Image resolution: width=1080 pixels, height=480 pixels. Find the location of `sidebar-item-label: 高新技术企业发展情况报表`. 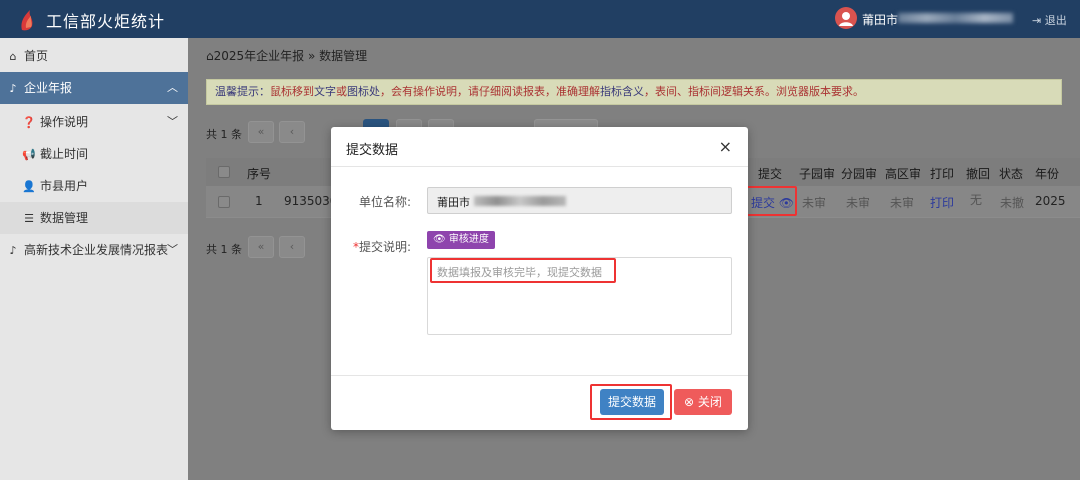

sidebar-item-label: 高新技术企业发展情况报表 is located at coordinates (96, 250).